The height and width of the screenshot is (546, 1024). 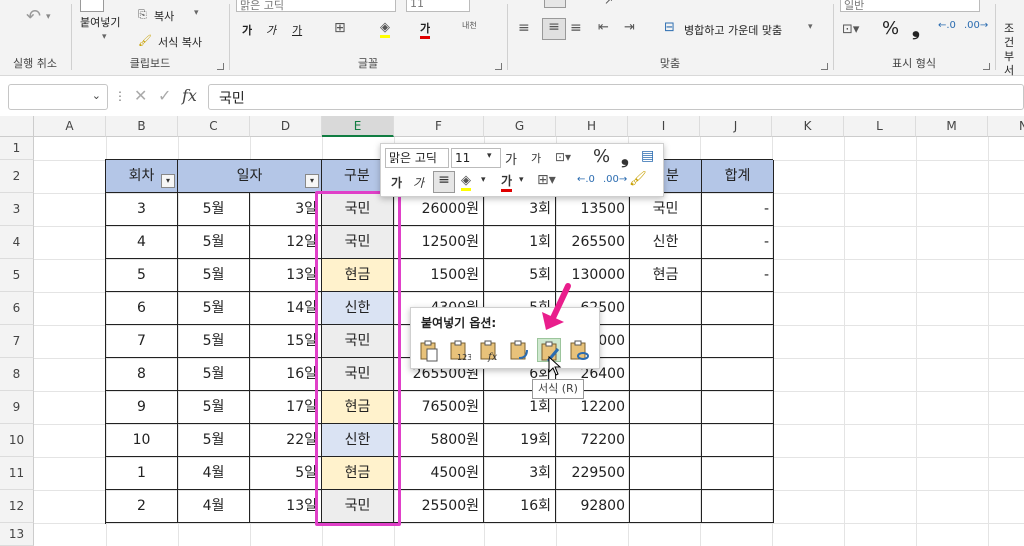 I want to click on table-cell-amount: 25500원, so click(x=439, y=506).